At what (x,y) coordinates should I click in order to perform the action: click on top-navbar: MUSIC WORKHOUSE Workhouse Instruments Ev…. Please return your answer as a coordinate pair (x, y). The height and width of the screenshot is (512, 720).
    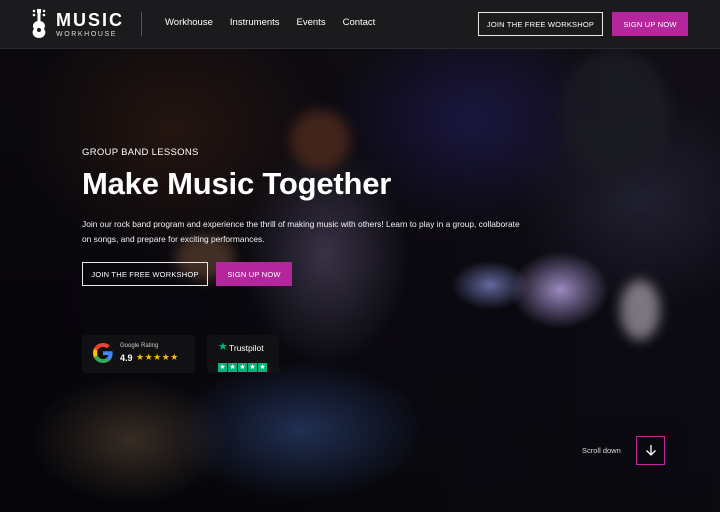
    Looking at the image, I should click on (360, 24).